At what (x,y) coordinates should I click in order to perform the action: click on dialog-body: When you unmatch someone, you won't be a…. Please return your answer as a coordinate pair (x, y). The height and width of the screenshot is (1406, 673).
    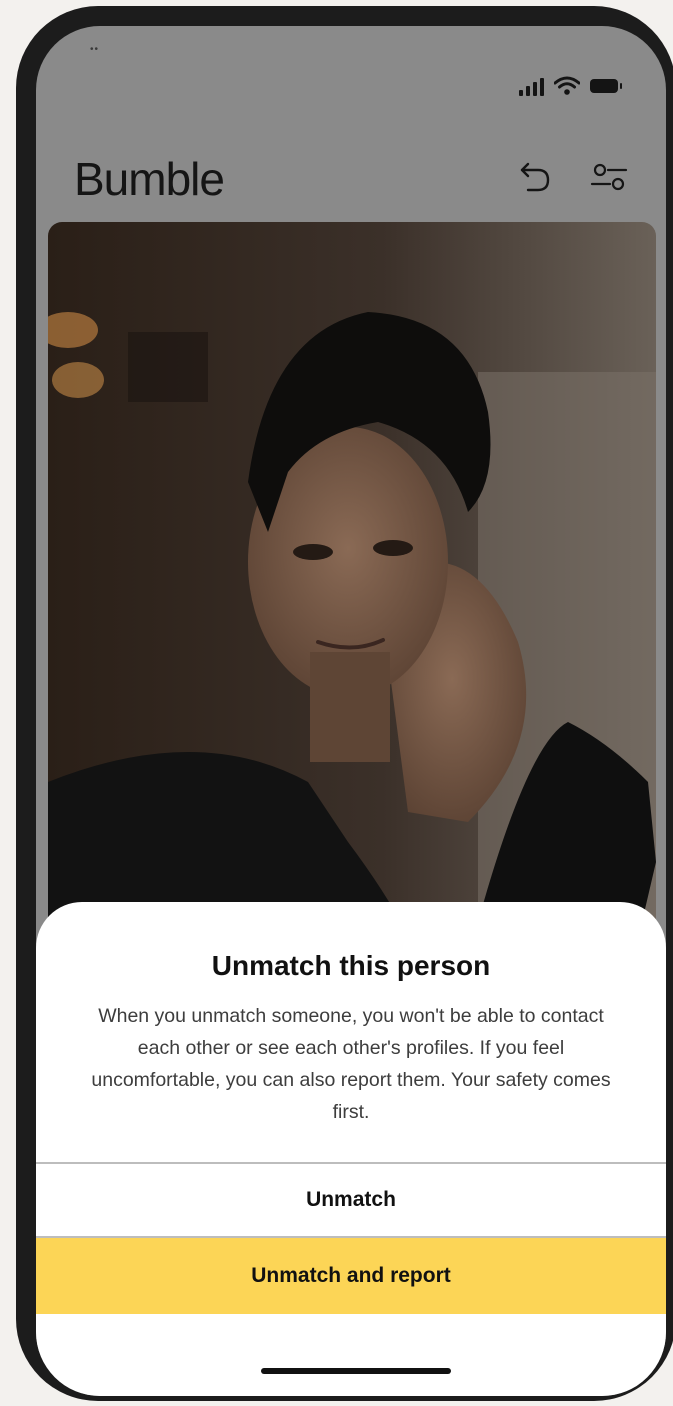
    Looking at the image, I should click on (351, 1064).